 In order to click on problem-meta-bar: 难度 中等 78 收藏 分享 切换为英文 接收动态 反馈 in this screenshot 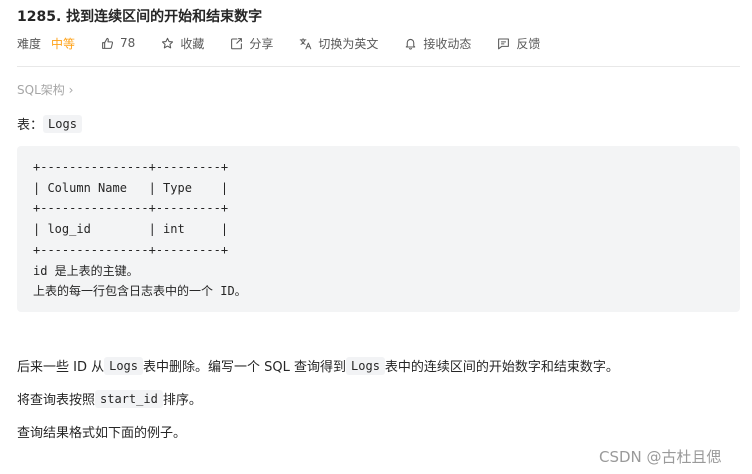, I will do `click(291, 43)`.